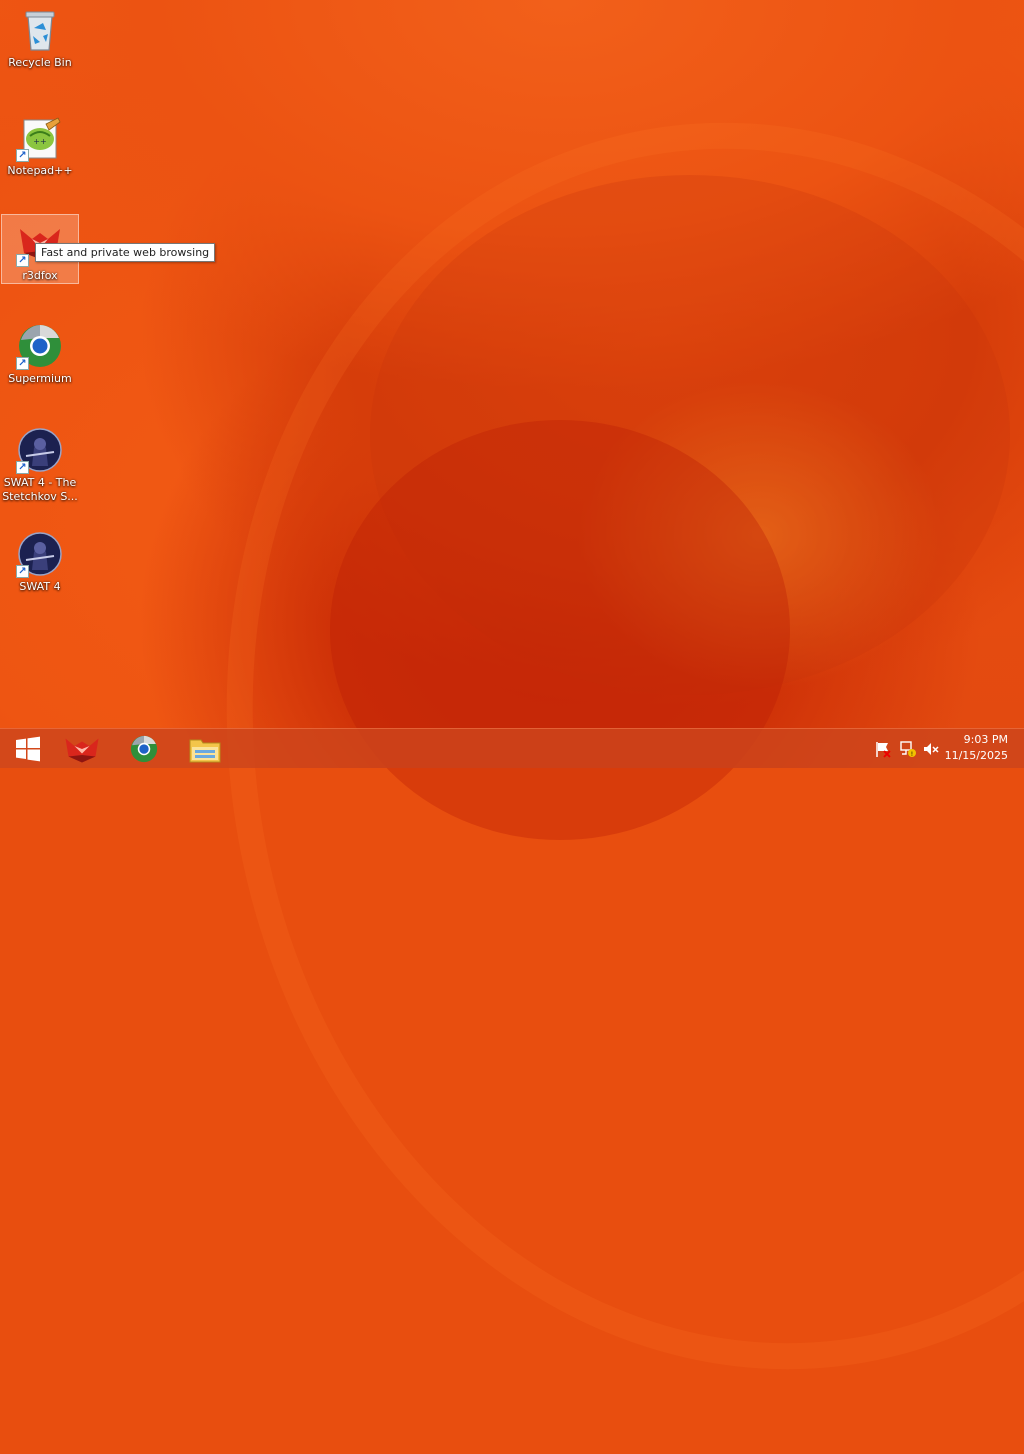 The width and height of the screenshot is (1024, 1454). What do you see at coordinates (40, 378) in the screenshot?
I see `desktop-icon-label: Supermium` at bounding box center [40, 378].